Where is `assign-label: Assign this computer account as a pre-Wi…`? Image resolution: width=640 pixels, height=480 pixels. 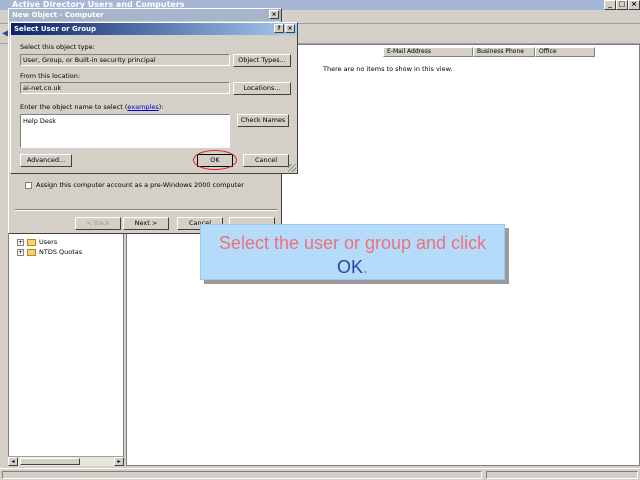
assign-label: Assign this computer account as a pre-Wi… is located at coordinates (140, 185).